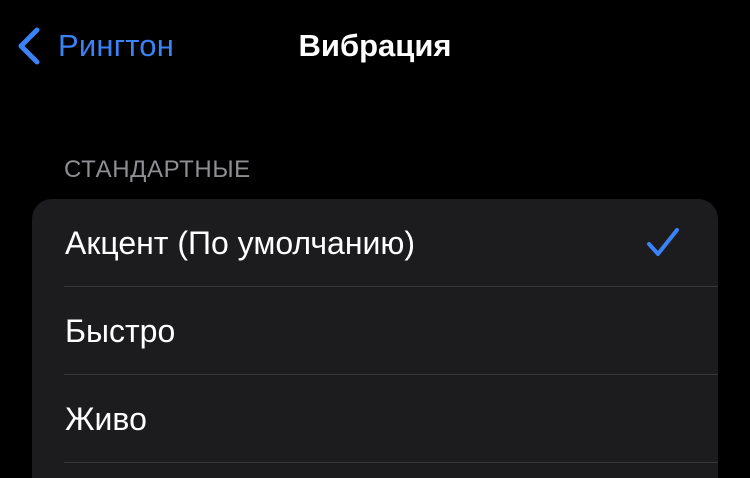 Image resolution: width=750 pixels, height=478 pixels. Describe the element at coordinates (157, 169) in the screenshot. I see `section-header-standard: СТАНДАРТНЫЕ` at that location.